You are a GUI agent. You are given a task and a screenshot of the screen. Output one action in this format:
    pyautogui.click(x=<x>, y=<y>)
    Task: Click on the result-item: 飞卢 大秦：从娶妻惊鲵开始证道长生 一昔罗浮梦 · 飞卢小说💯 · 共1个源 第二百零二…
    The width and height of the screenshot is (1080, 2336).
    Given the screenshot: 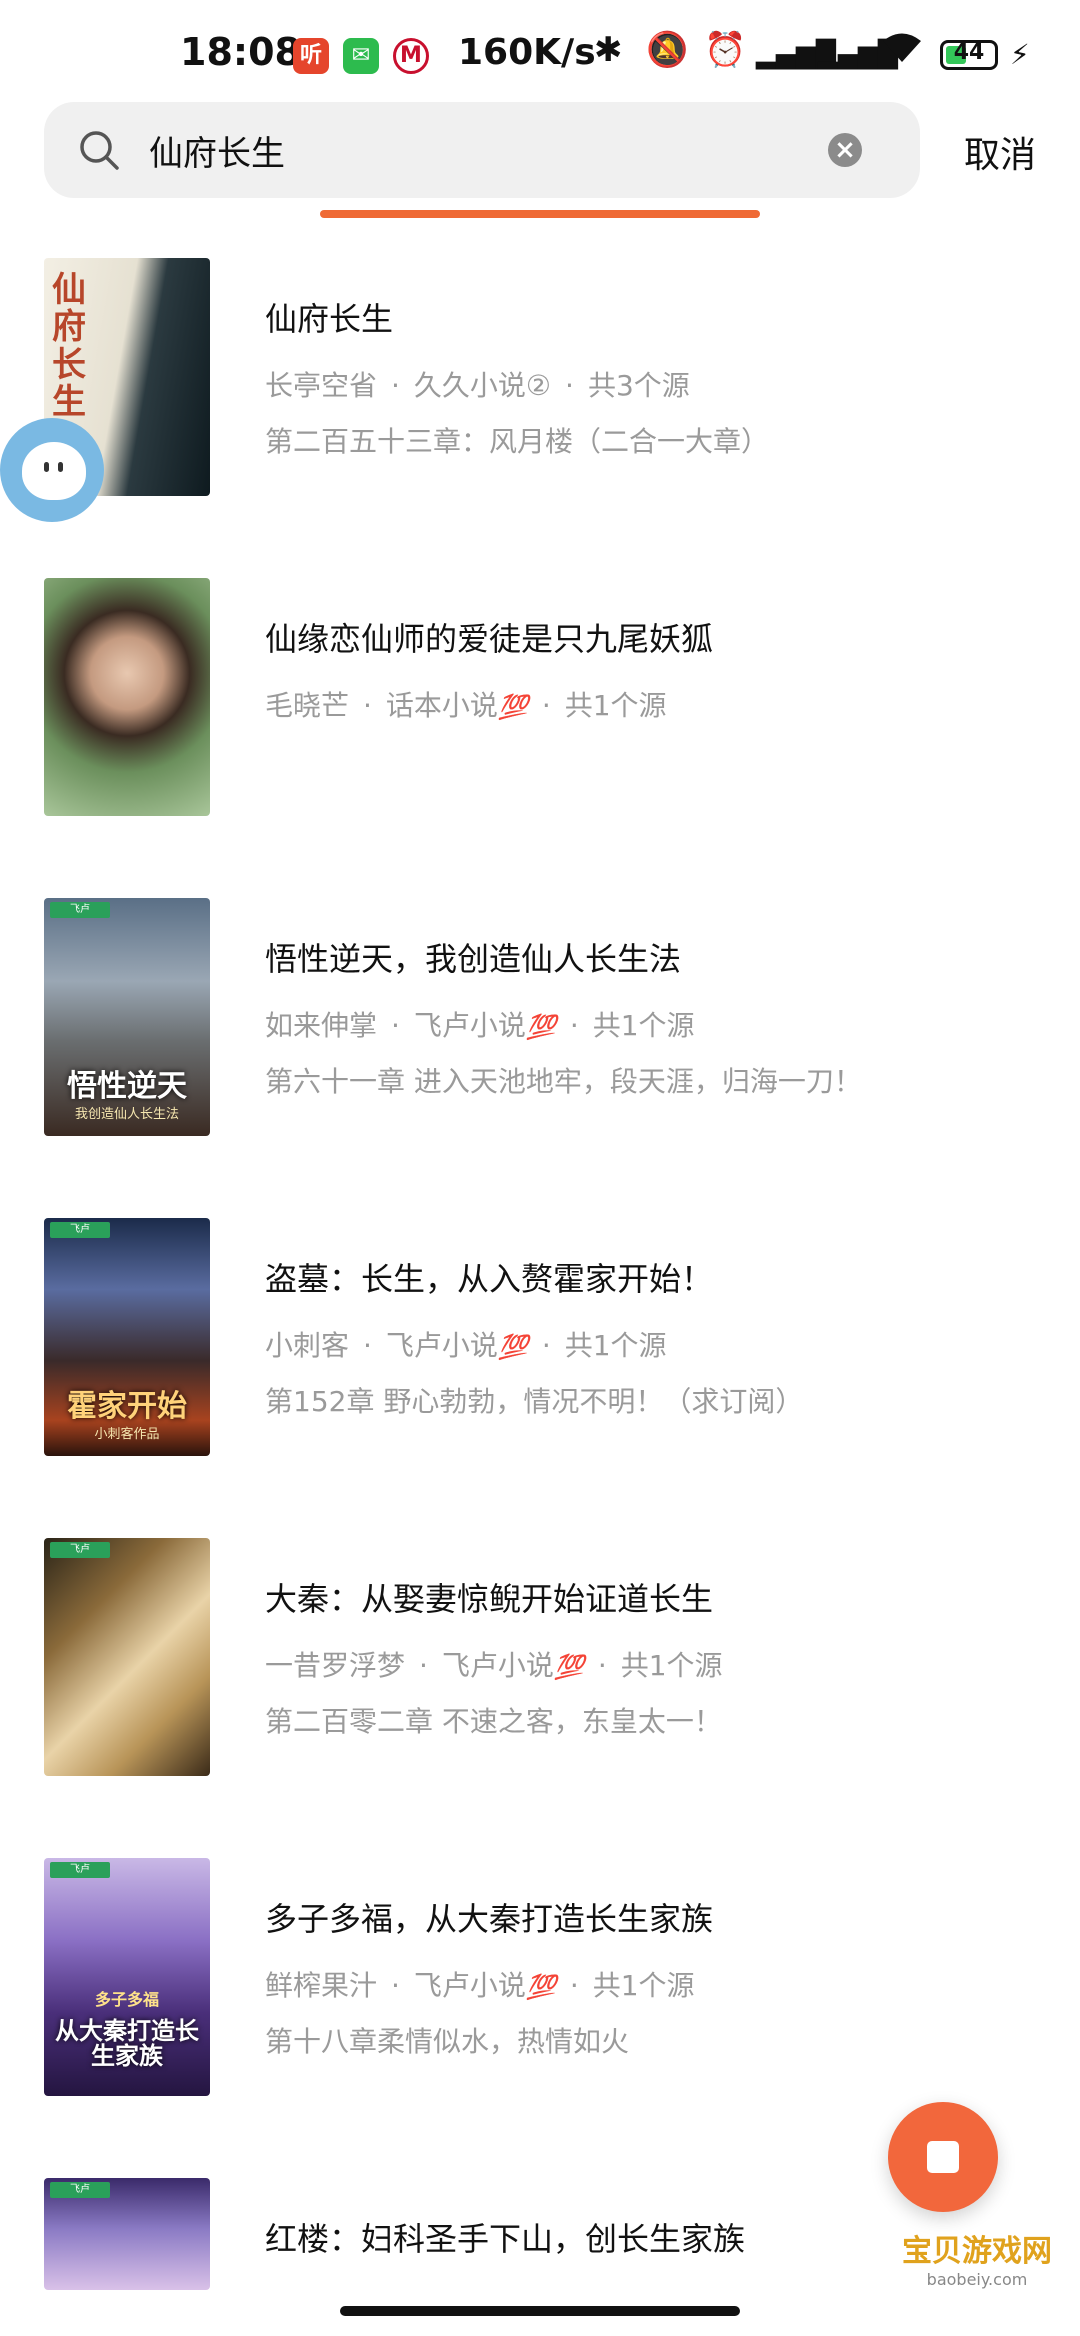 What is the action you would take?
    pyautogui.click(x=540, y=1648)
    